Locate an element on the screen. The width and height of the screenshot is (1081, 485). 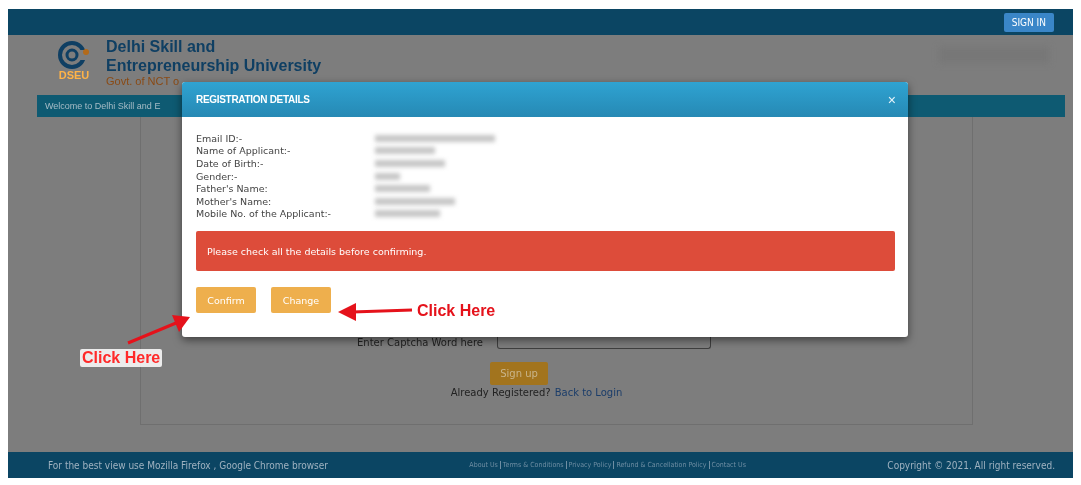
field-label: Mother's Name: is located at coordinates (234, 201).